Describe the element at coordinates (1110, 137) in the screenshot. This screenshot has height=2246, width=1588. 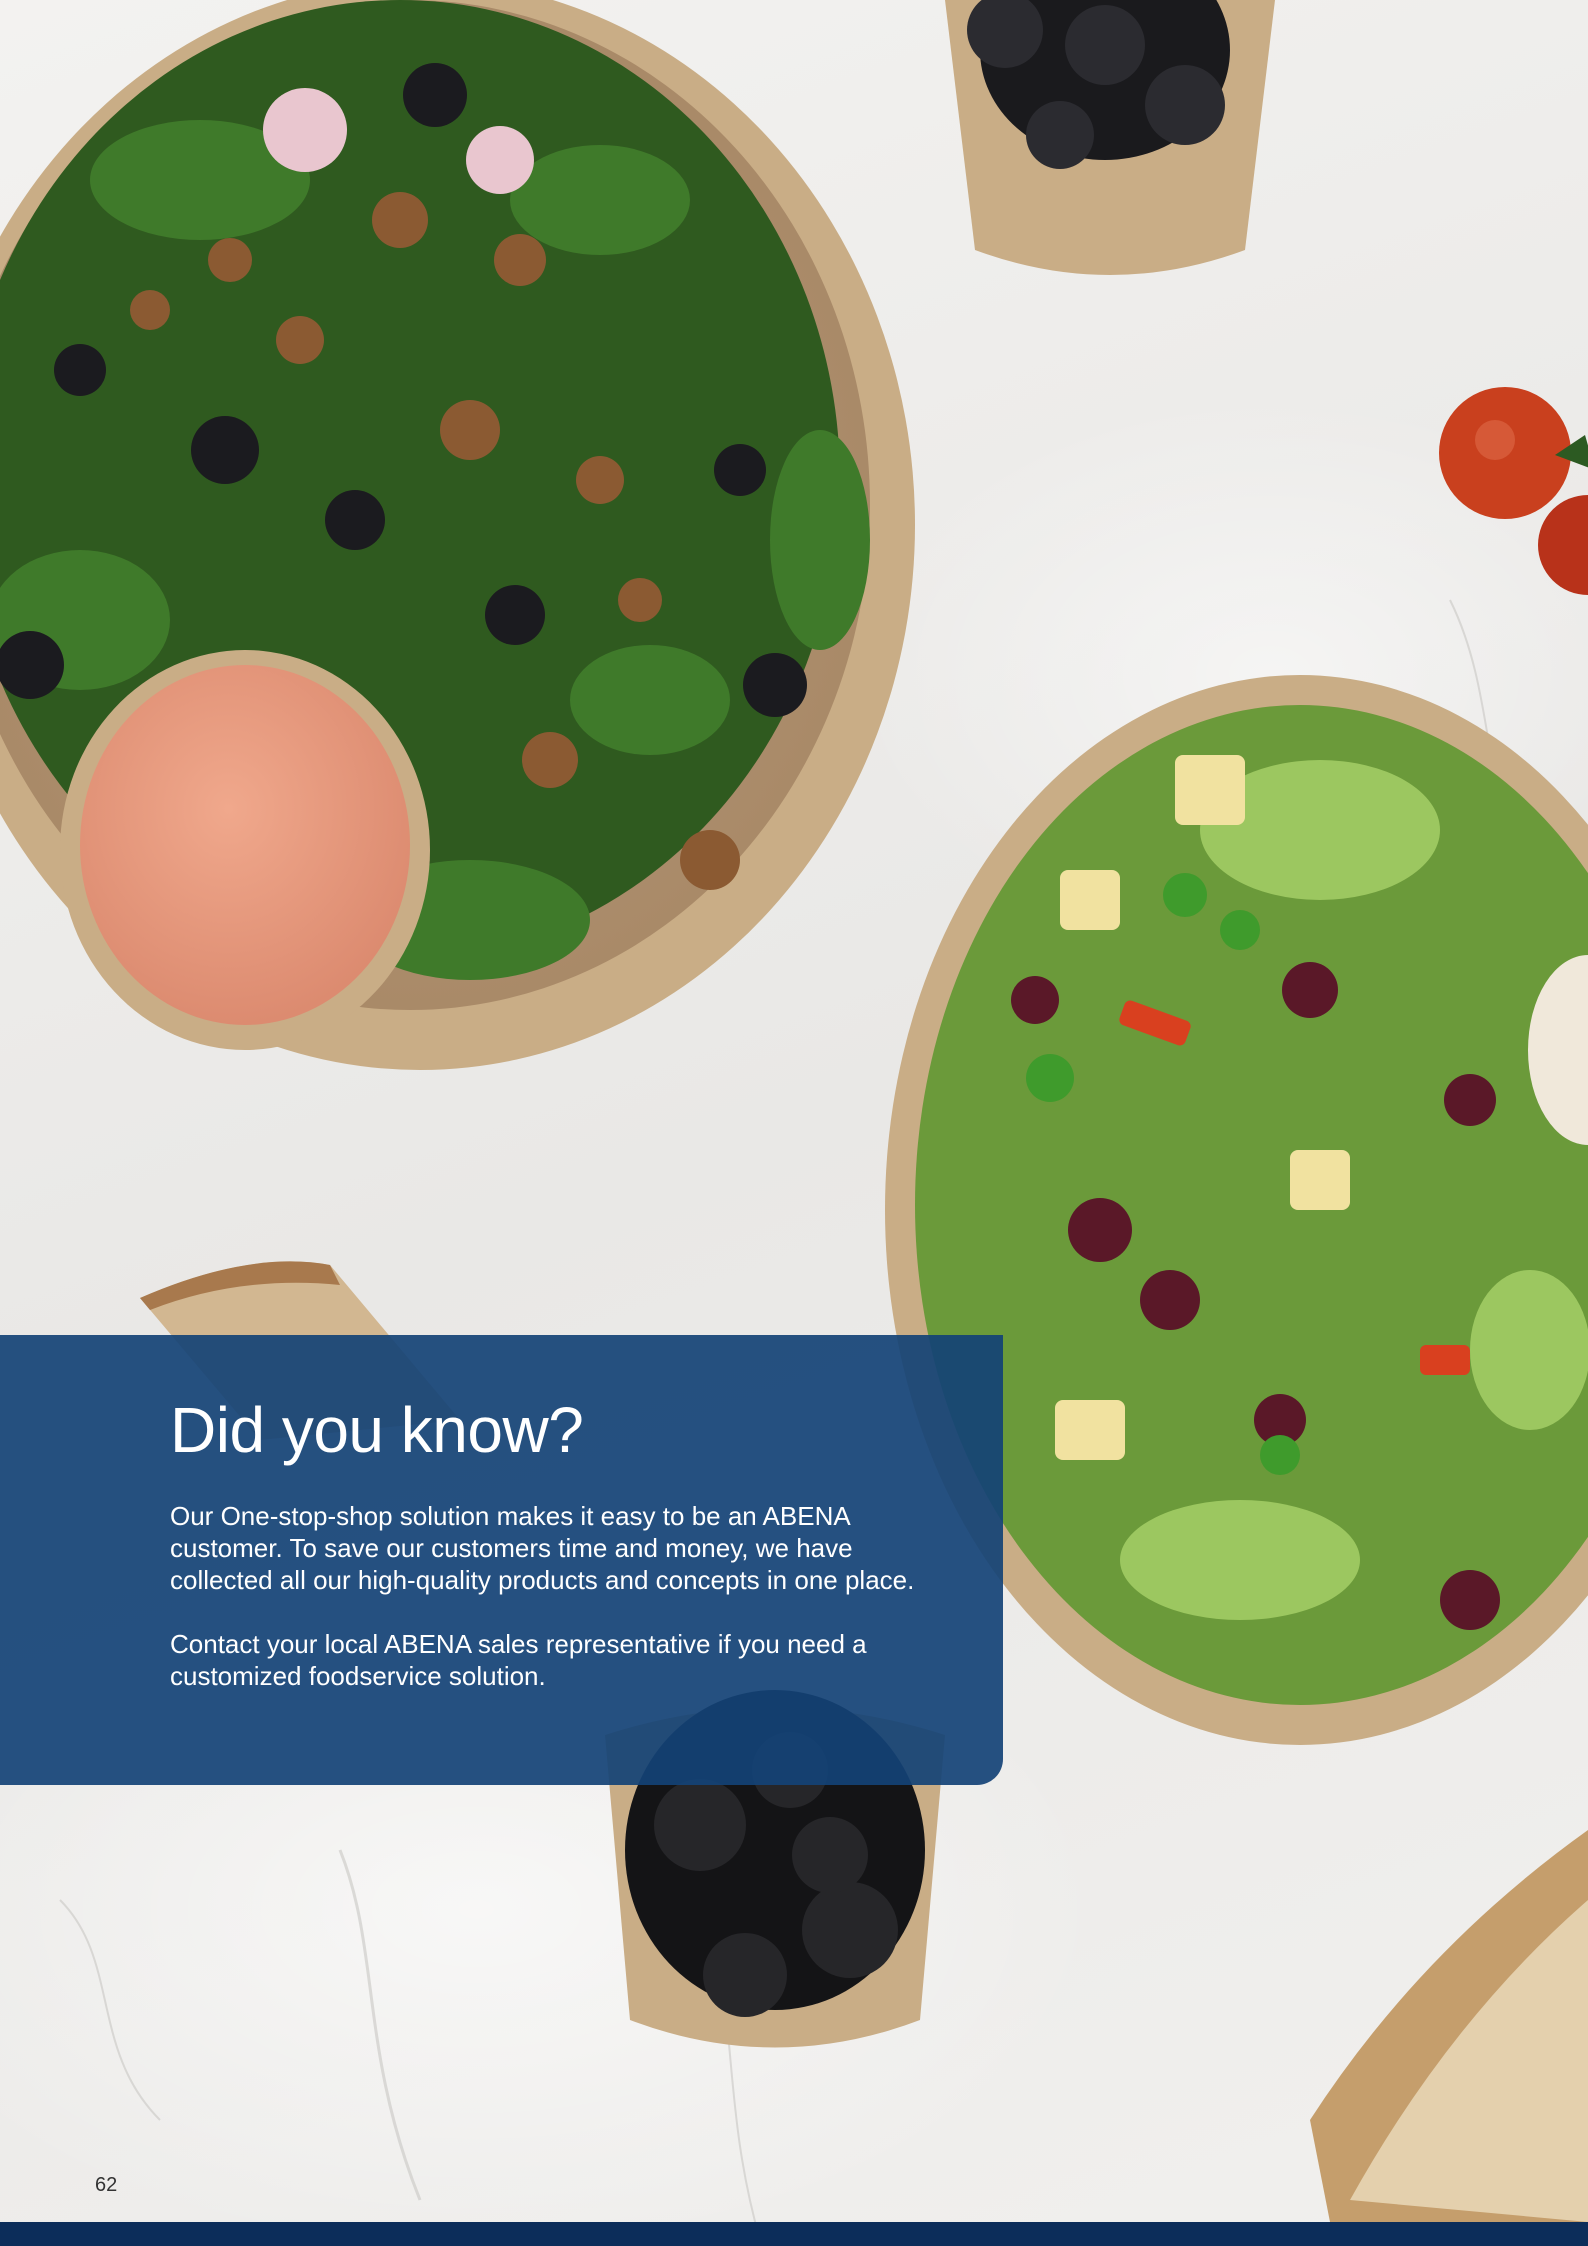
I see `olive-cup-top` at that location.